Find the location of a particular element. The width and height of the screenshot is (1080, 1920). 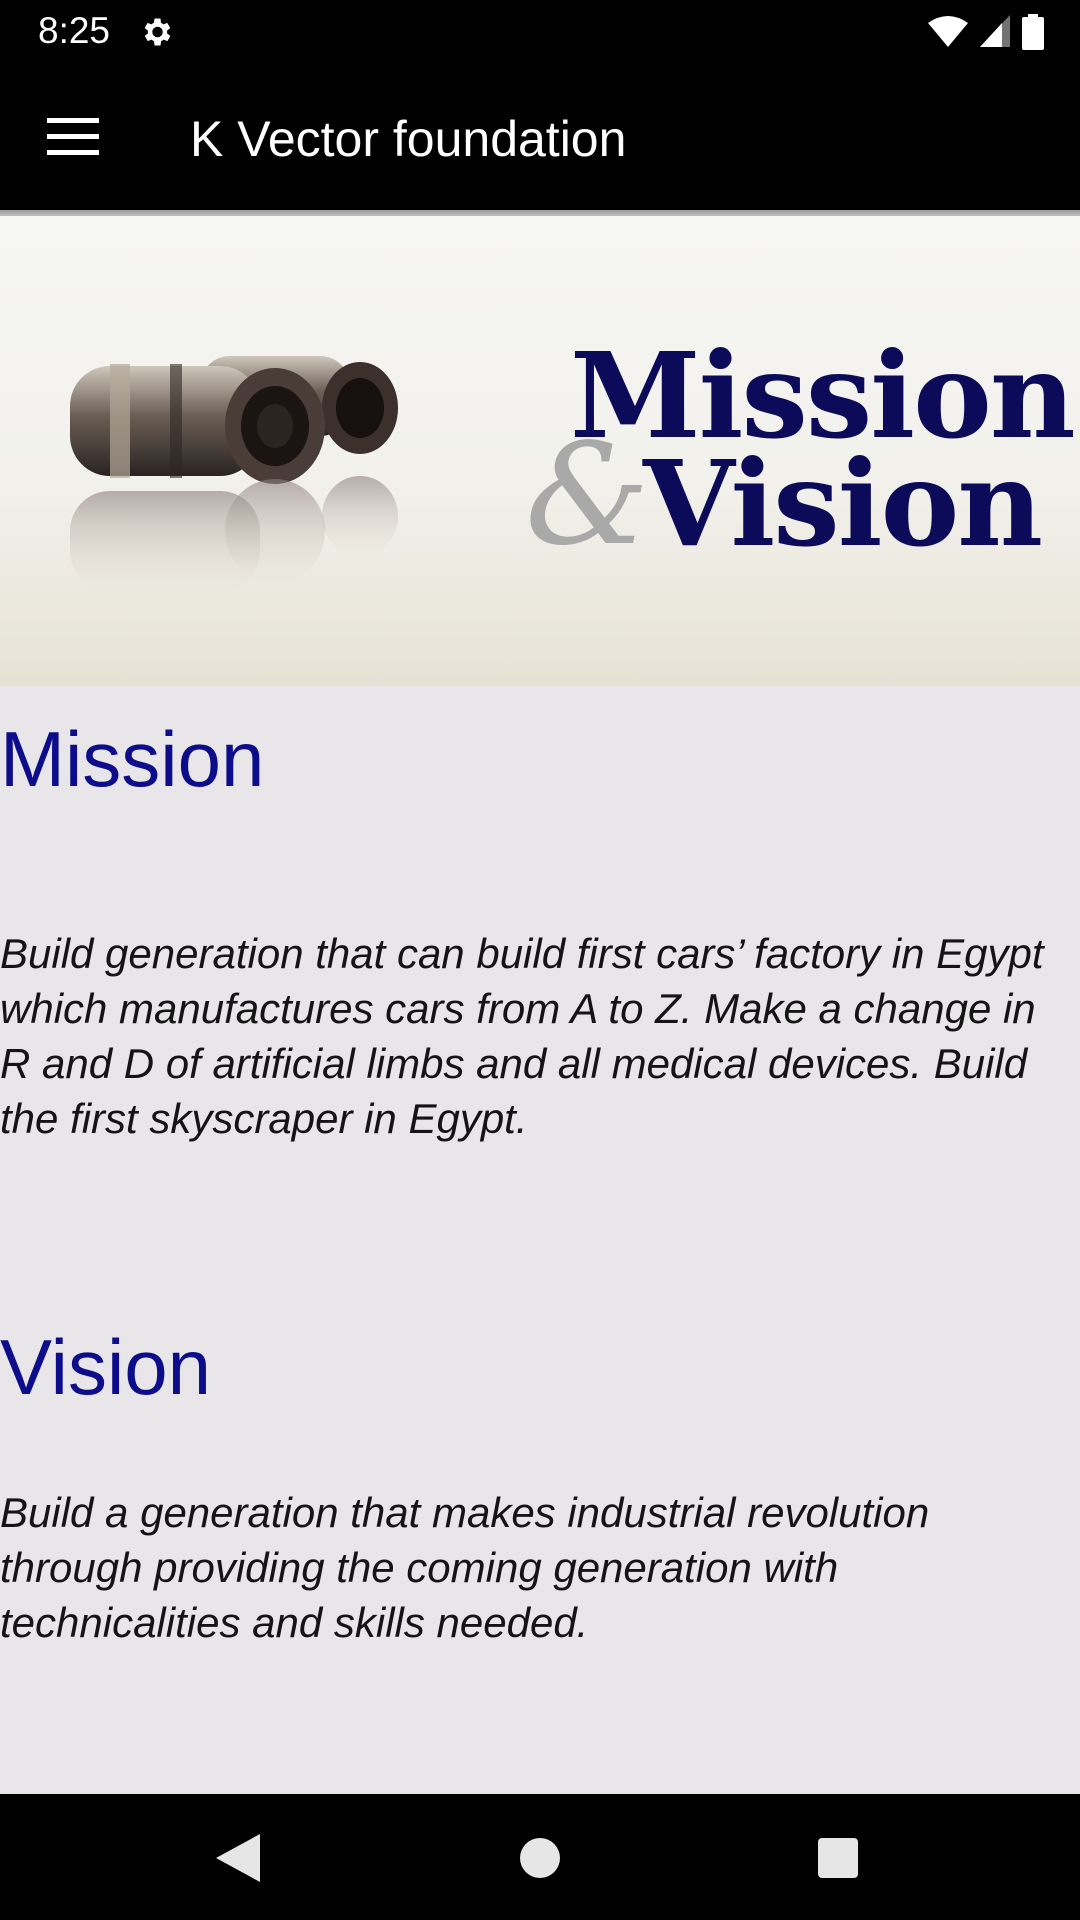

binoculars-image is located at coordinates (234, 473).